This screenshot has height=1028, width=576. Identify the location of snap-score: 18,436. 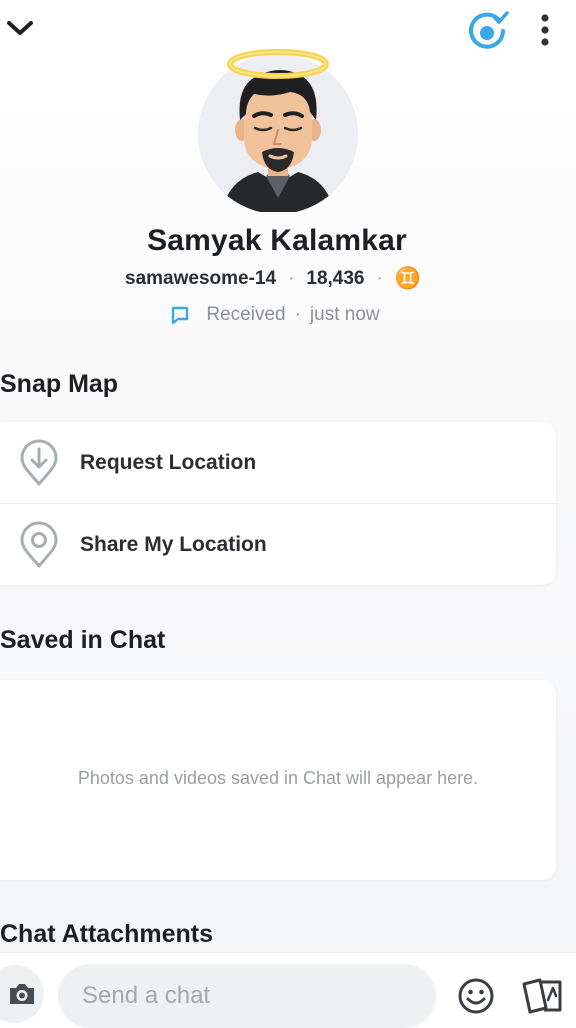
(335, 279).